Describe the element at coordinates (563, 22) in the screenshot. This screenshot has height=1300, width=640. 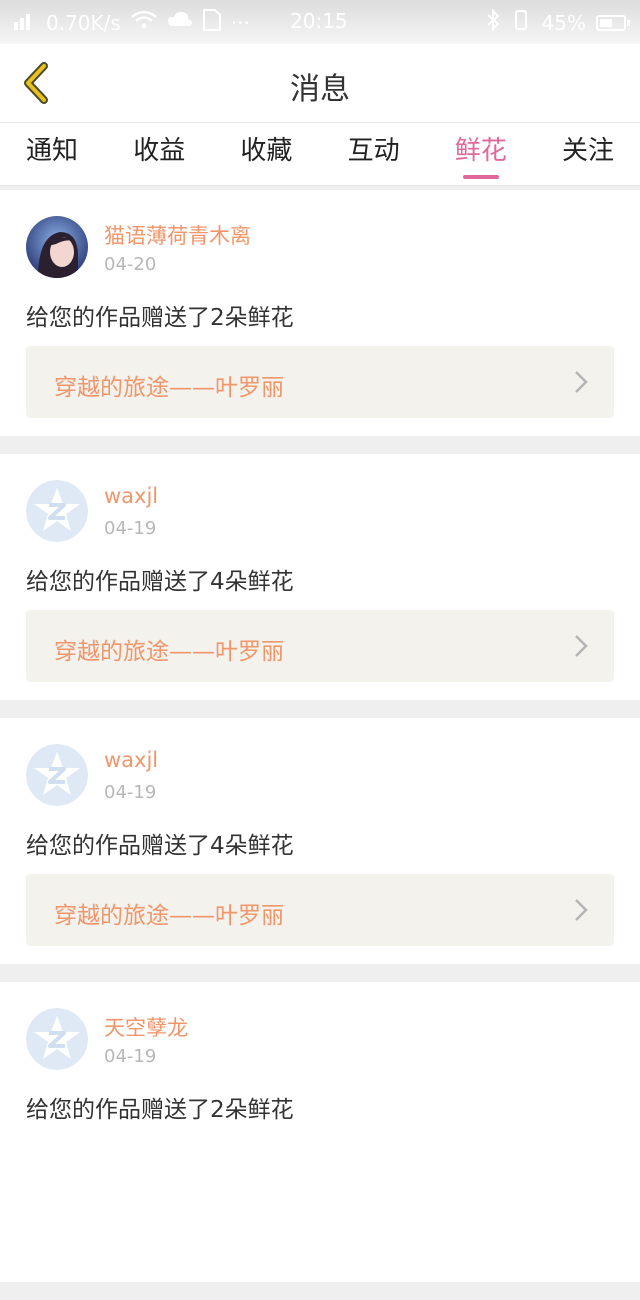
I see `battery-percent: 45%` at that location.